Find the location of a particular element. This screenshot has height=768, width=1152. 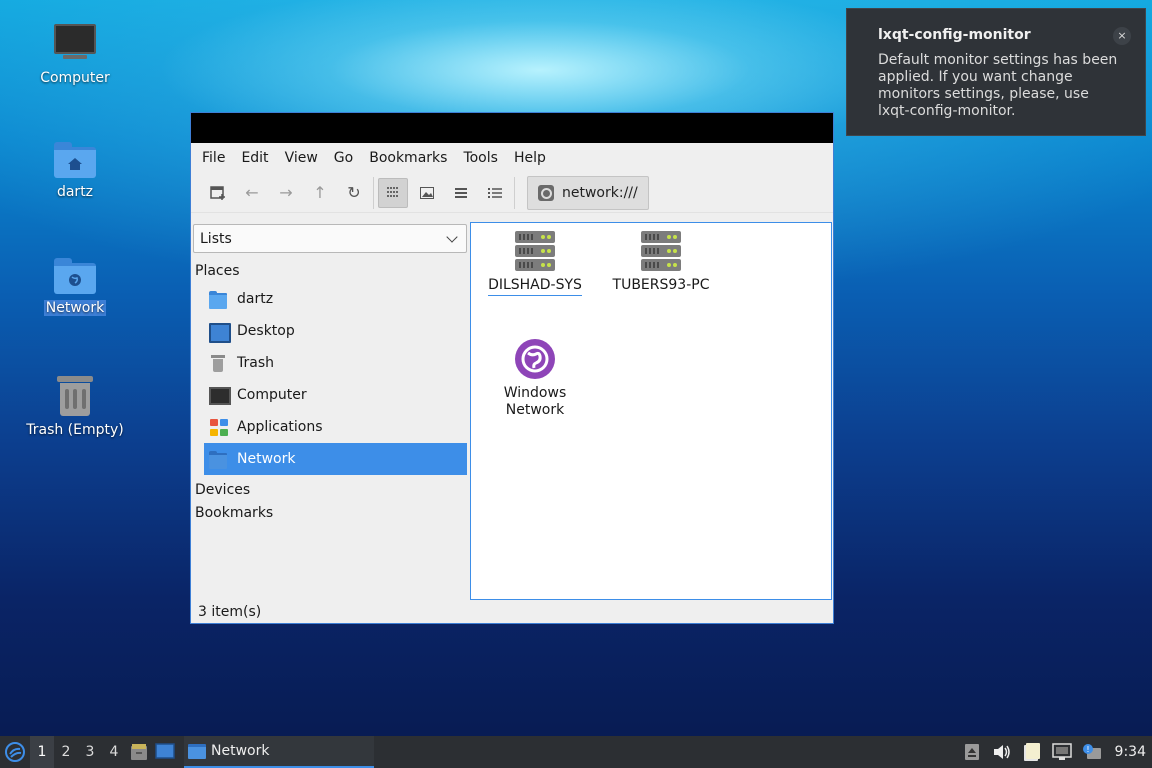

chat-alert-icon: ! is located at coordinates (1091, 751).